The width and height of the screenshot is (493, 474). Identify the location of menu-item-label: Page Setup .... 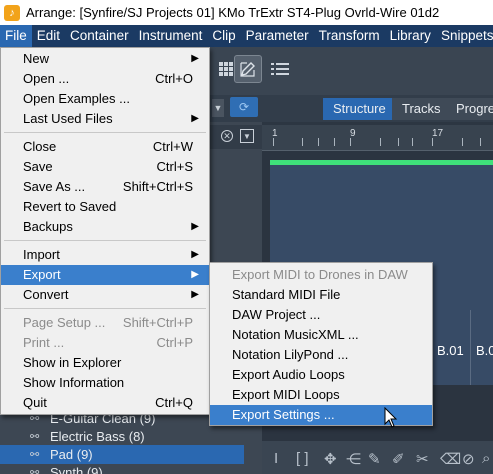
(64, 322).